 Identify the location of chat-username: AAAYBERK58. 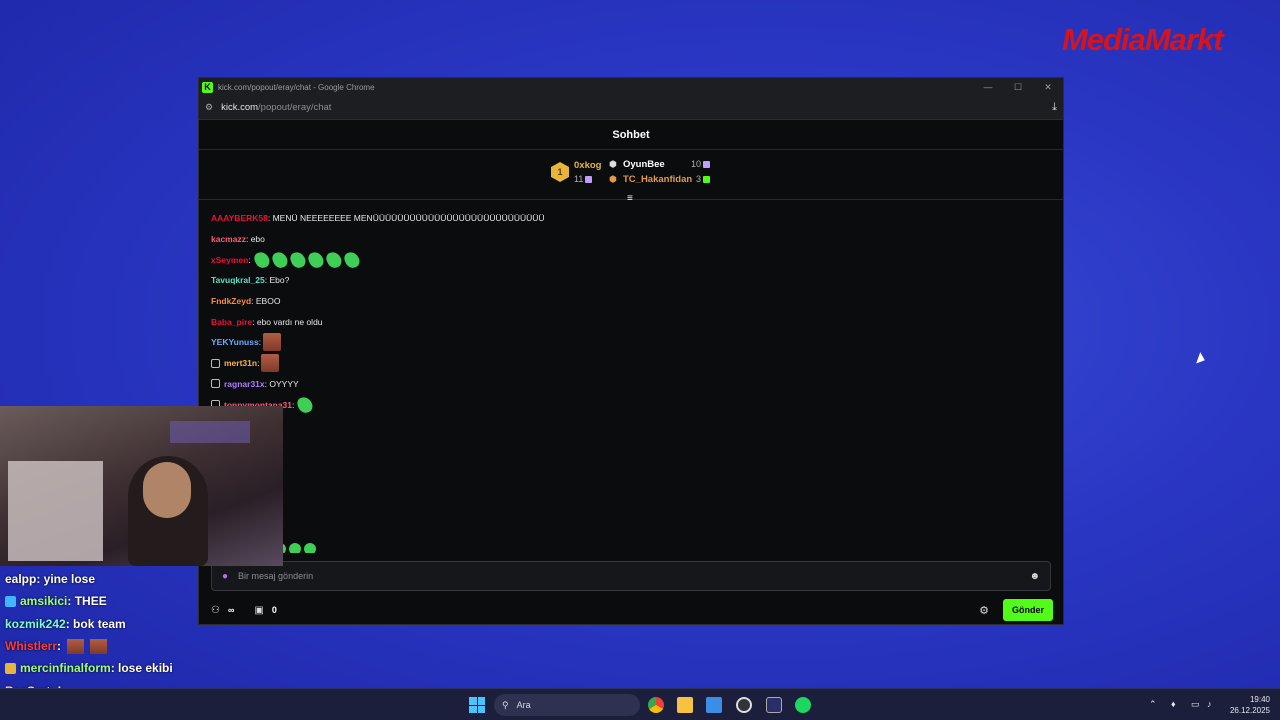
(239, 218).